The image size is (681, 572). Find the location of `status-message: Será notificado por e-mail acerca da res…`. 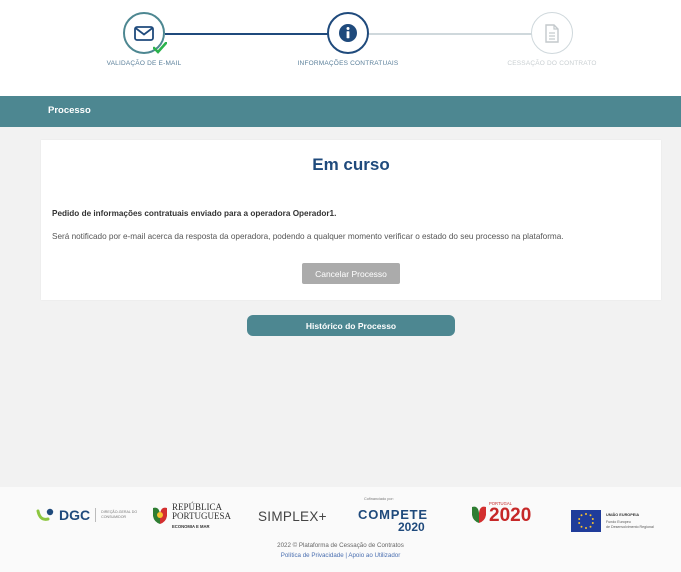

status-message: Será notificado por e-mail acerca da res… is located at coordinates (308, 236).